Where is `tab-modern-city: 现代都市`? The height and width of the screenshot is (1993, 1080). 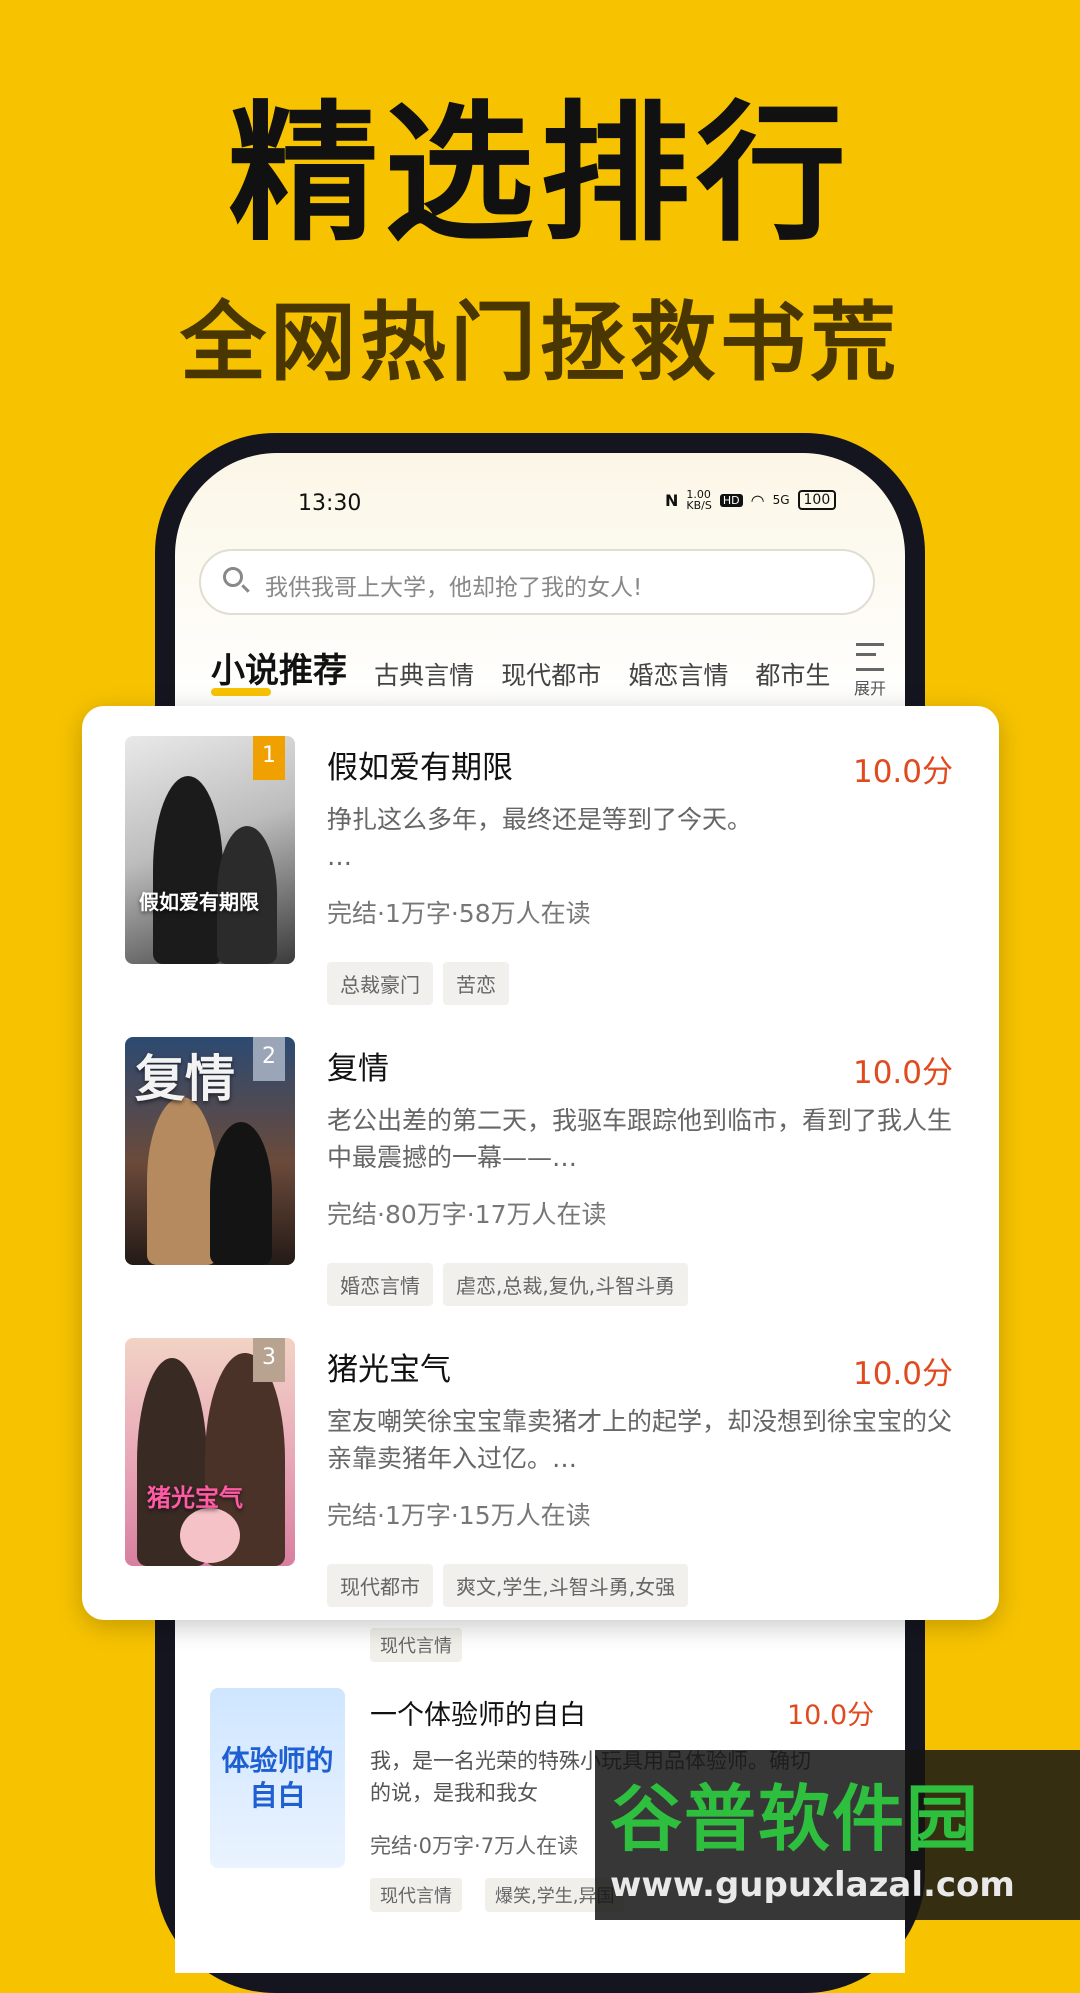
tab-modern-city: 现代都市 is located at coordinates (551, 674).